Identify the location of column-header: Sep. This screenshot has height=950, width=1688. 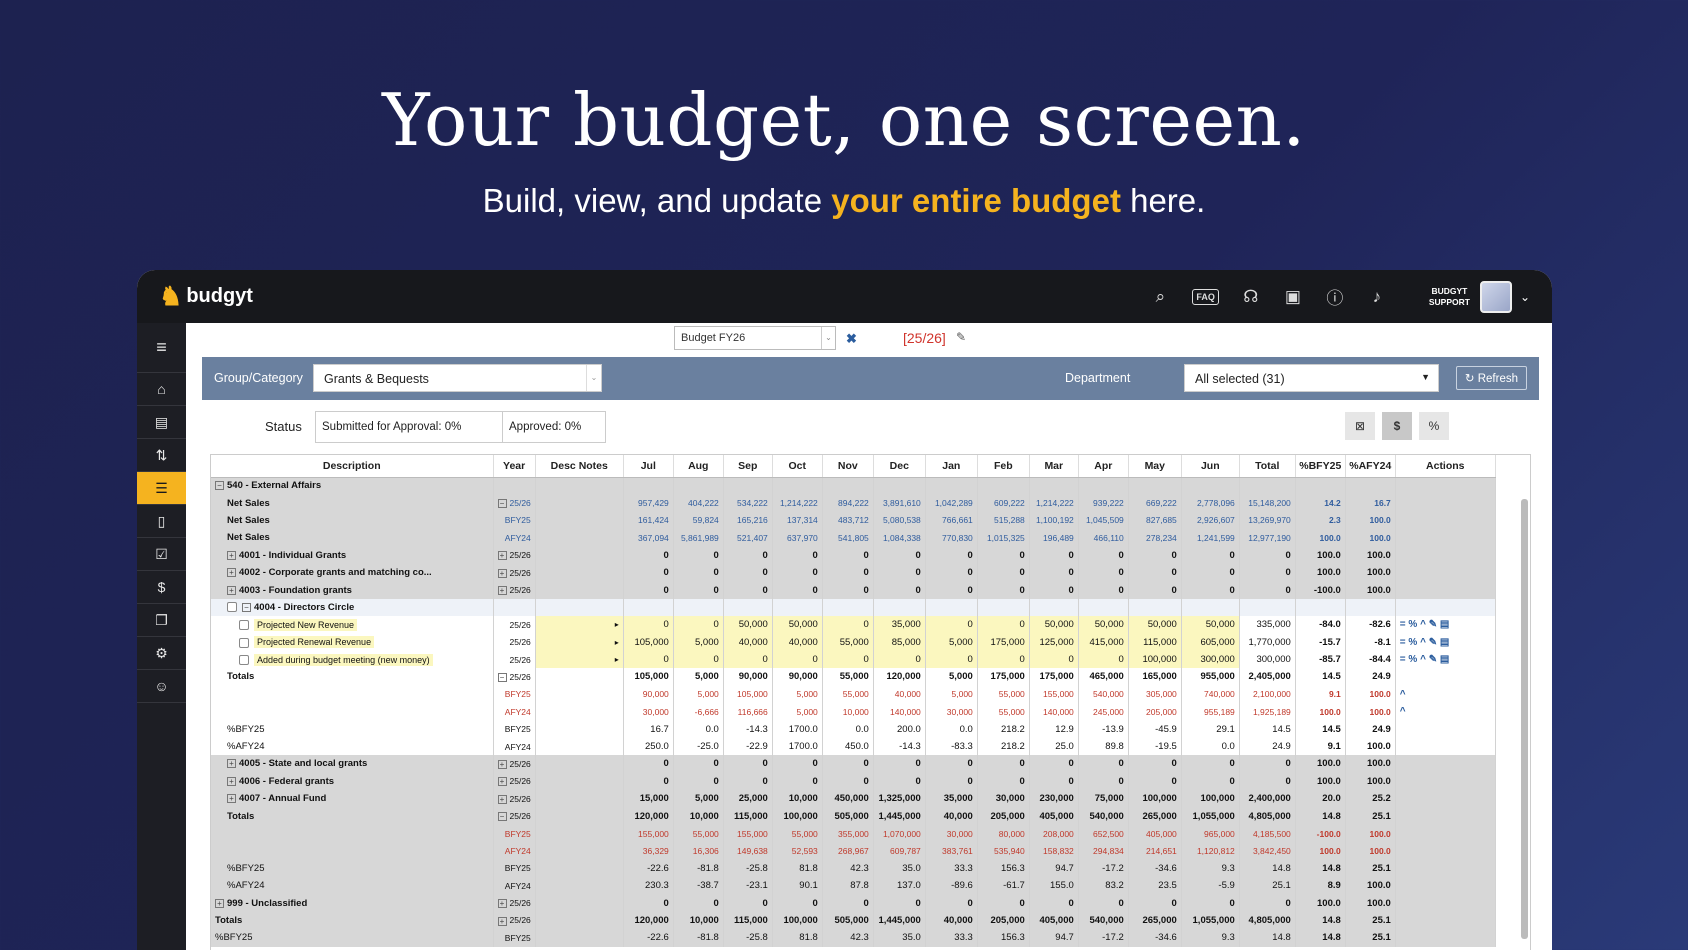
(748, 466).